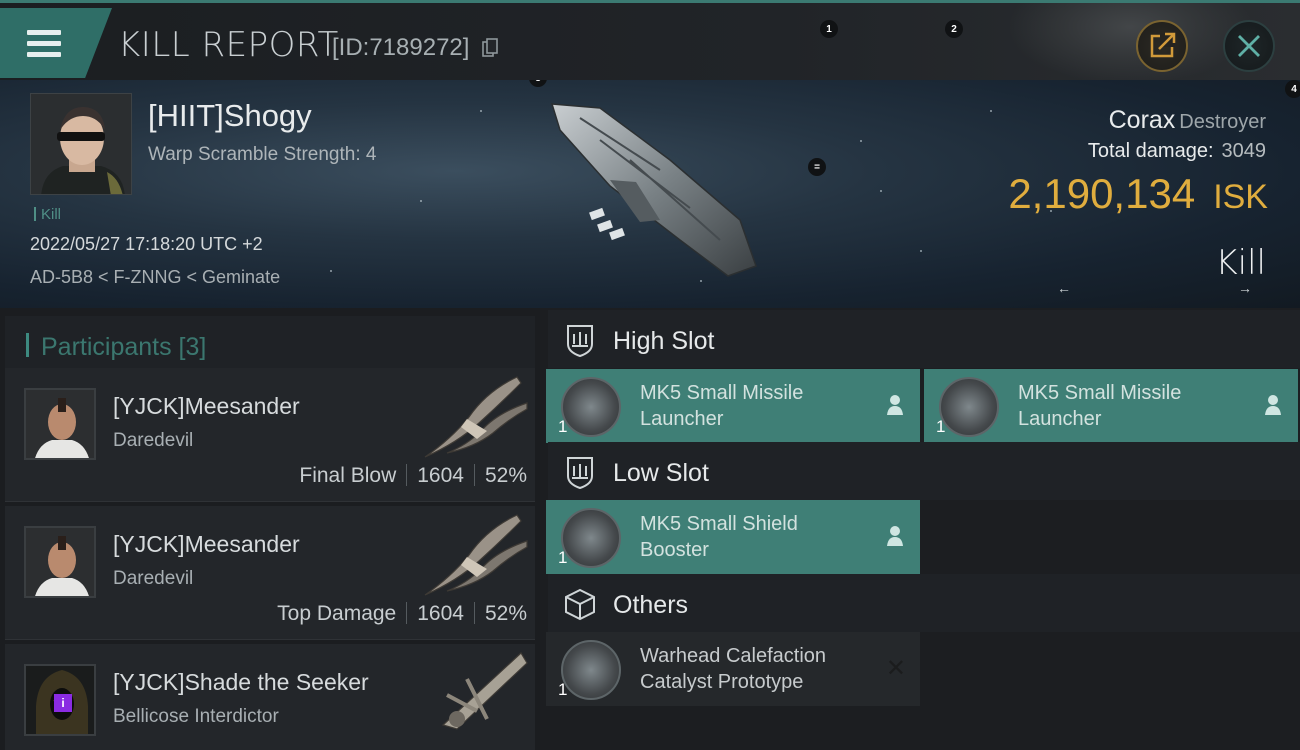 Image resolution: width=1300 pixels, height=750 pixels. I want to click on module-name: MK5 Small Shield Booster, so click(719, 537).